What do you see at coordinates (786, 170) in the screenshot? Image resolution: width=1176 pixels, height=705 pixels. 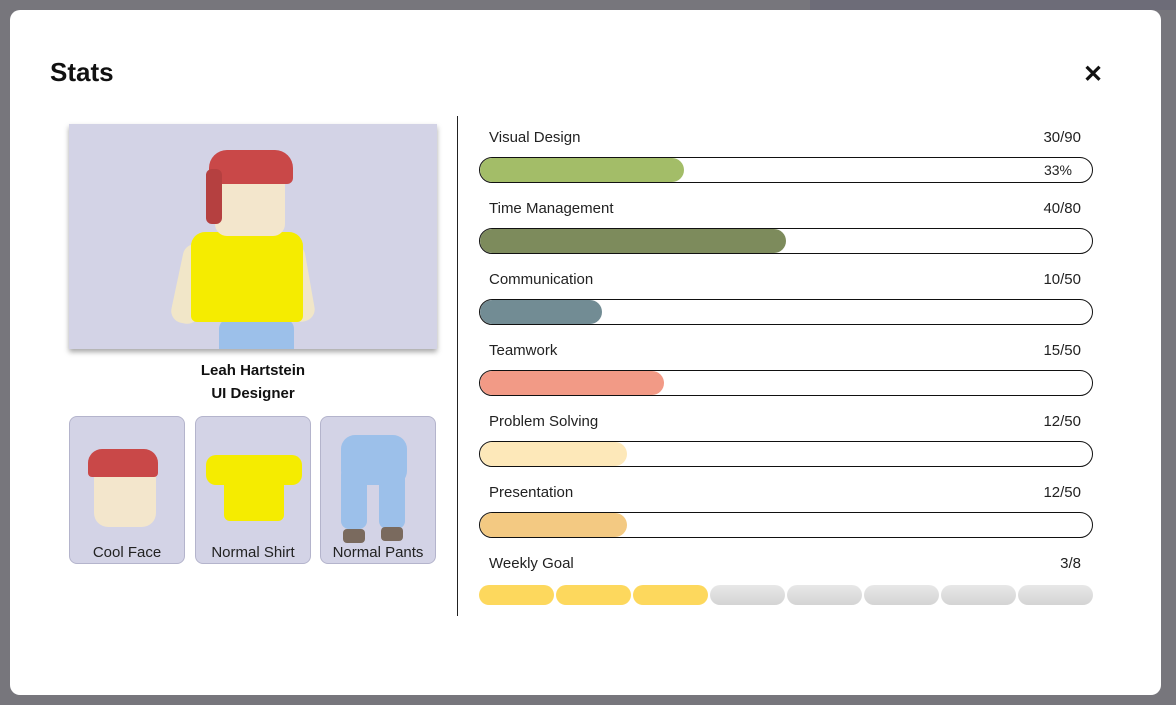 I see `stat-progress-bar: 33%` at bounding box center [786, 170].